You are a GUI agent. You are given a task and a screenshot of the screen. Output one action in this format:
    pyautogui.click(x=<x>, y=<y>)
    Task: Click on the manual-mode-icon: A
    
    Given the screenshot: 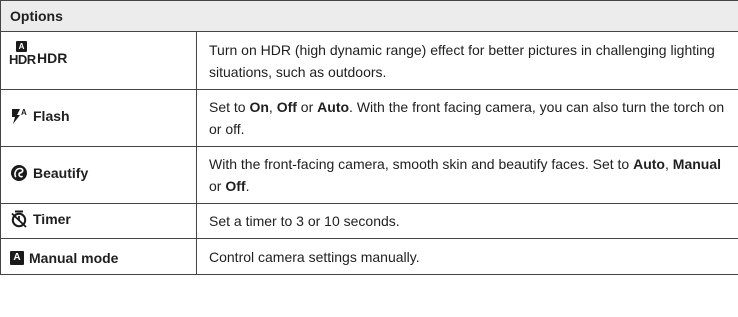 What is the action you would take?
    pyautogui.click(x=17, y=258)
    